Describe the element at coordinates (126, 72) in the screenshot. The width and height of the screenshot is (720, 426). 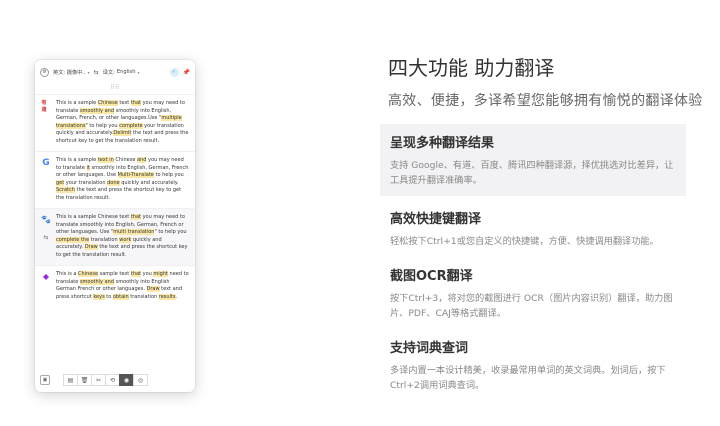
I see `target-language-label: English` at that location.